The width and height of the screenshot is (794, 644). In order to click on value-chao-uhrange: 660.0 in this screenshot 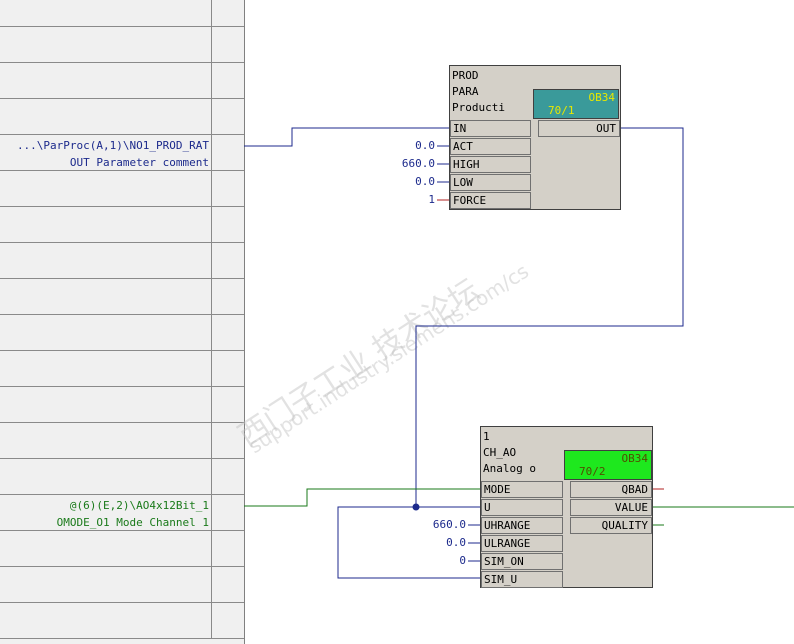, I will do `click(438, 524)`.